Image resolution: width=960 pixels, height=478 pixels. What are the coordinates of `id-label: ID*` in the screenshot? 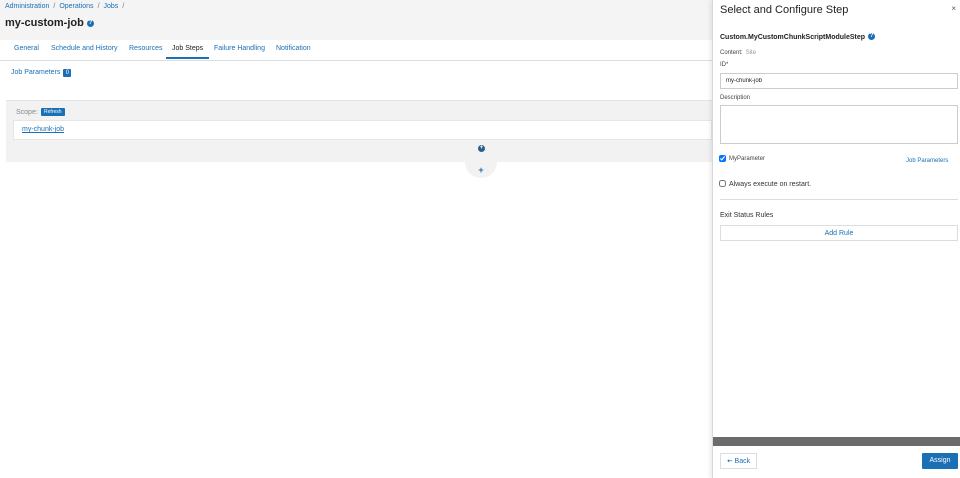 It's located at (724, 65).